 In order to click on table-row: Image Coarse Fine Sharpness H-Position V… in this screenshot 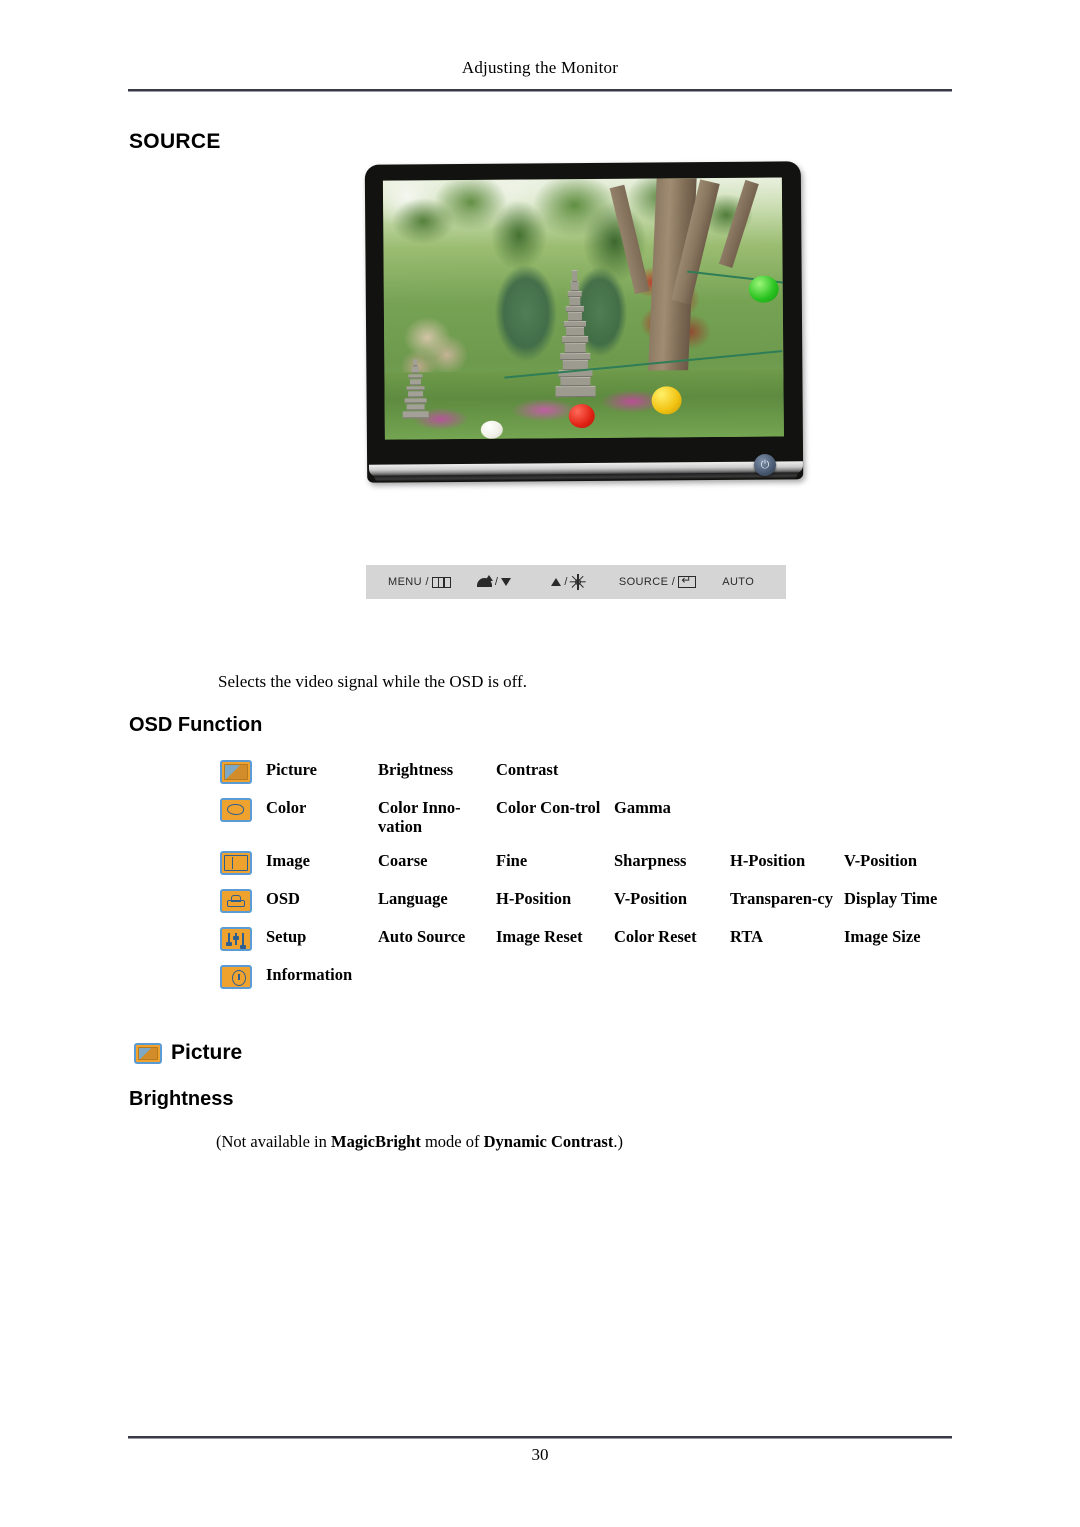, I will do `click(590, 869)`.